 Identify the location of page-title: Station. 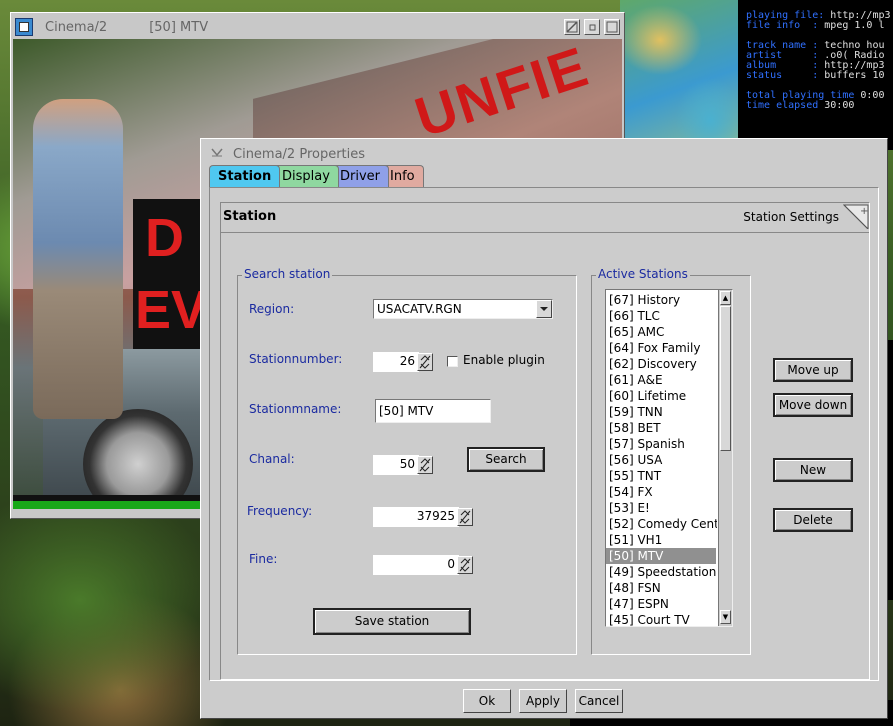
(250, 216).